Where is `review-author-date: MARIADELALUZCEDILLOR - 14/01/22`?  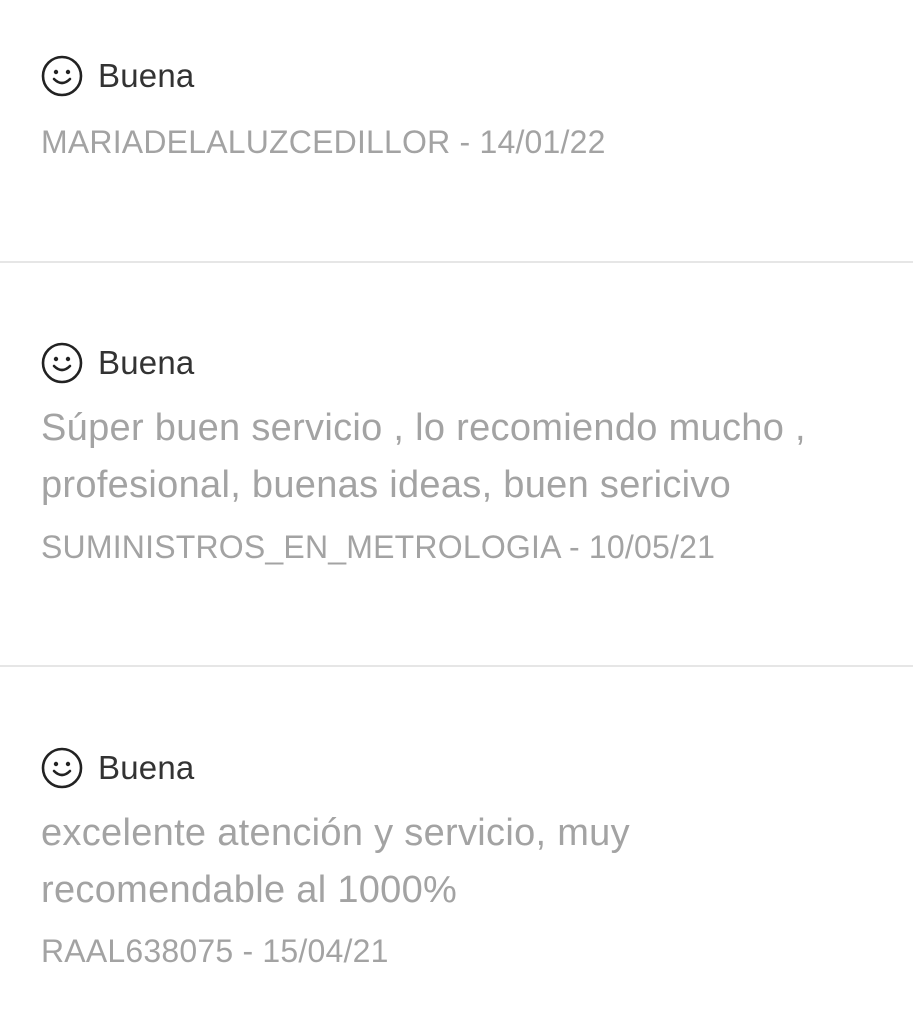
review-author-date: MARIADELALUZCEDILLOR - 14/01/22 is located at coordinates (323, 142).